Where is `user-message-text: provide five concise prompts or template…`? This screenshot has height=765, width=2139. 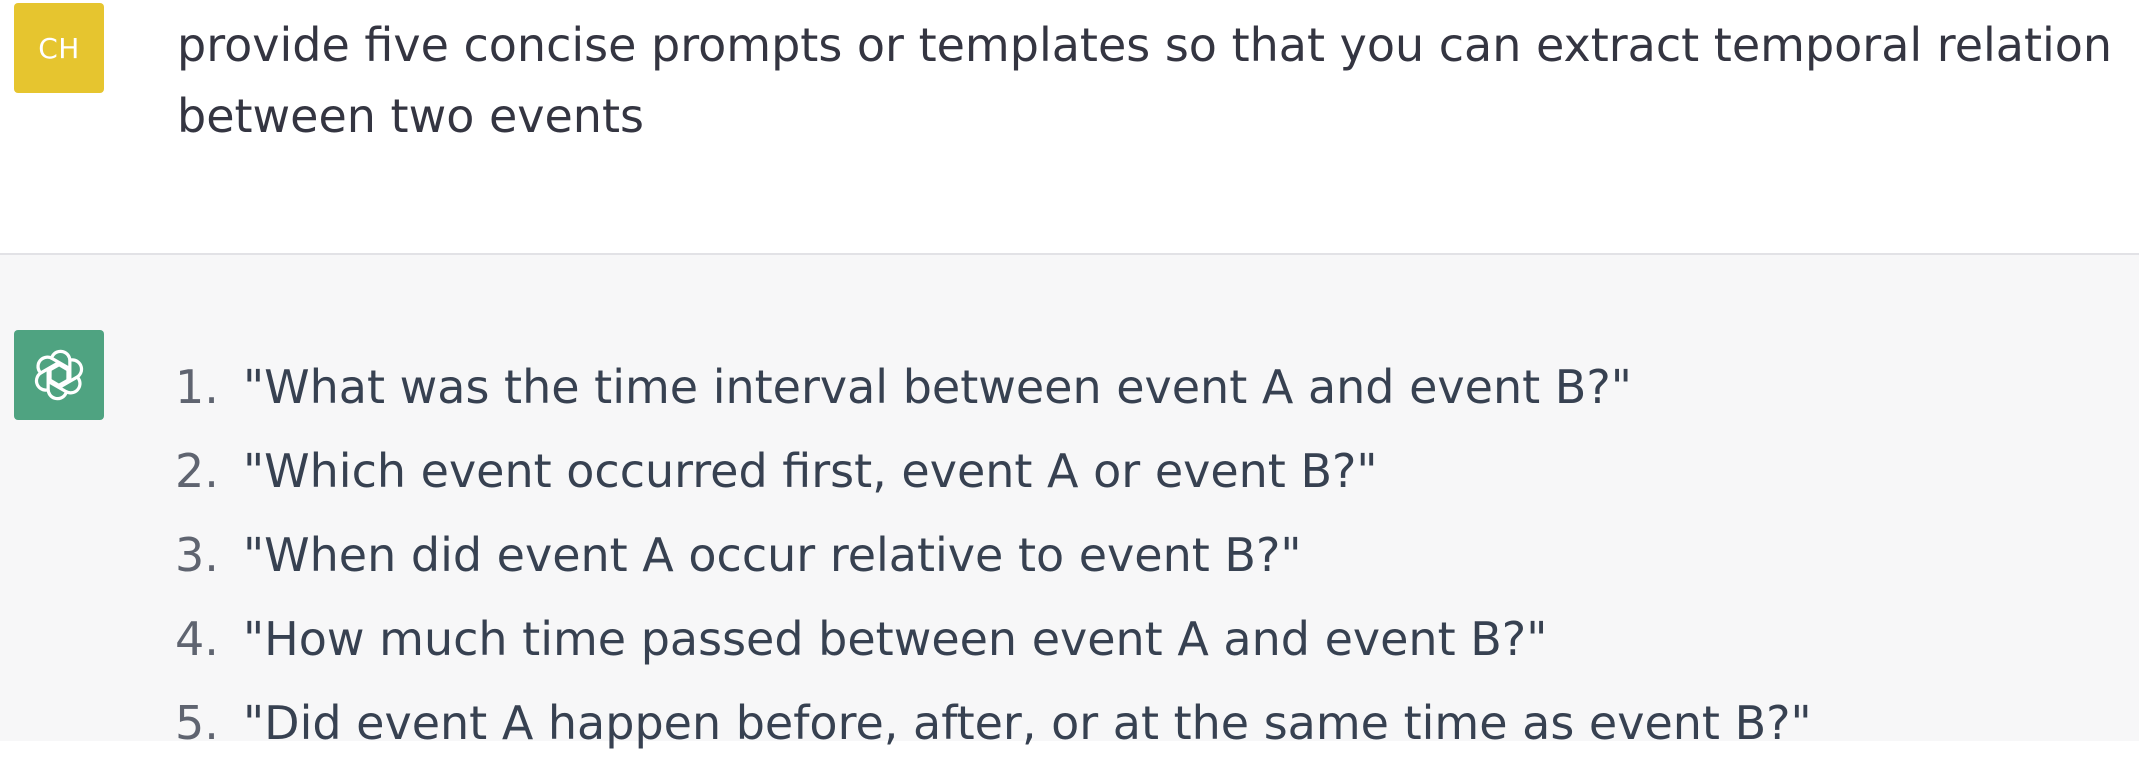
user-message-text: provide five concise prompts or template… is located at coordinates (1145, 80).